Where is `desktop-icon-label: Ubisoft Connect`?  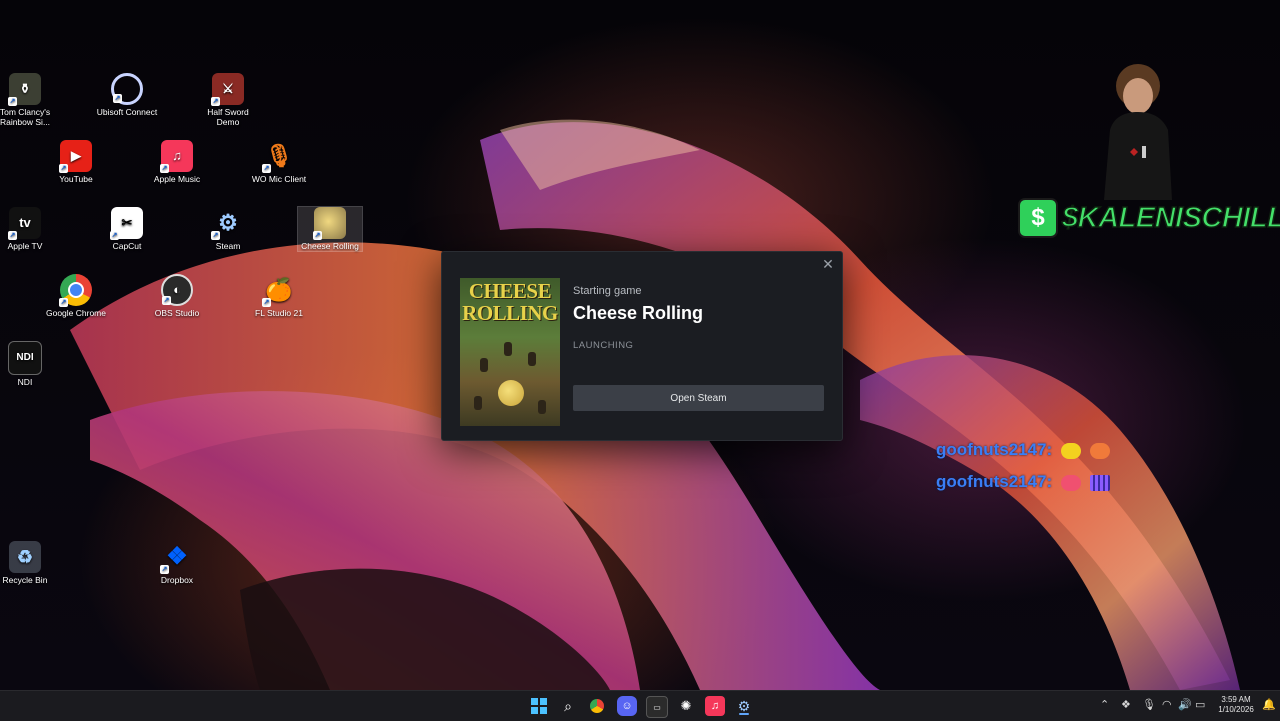 desktop-icon-label: Ubisoft Connect is located at coordinates (127, 112).